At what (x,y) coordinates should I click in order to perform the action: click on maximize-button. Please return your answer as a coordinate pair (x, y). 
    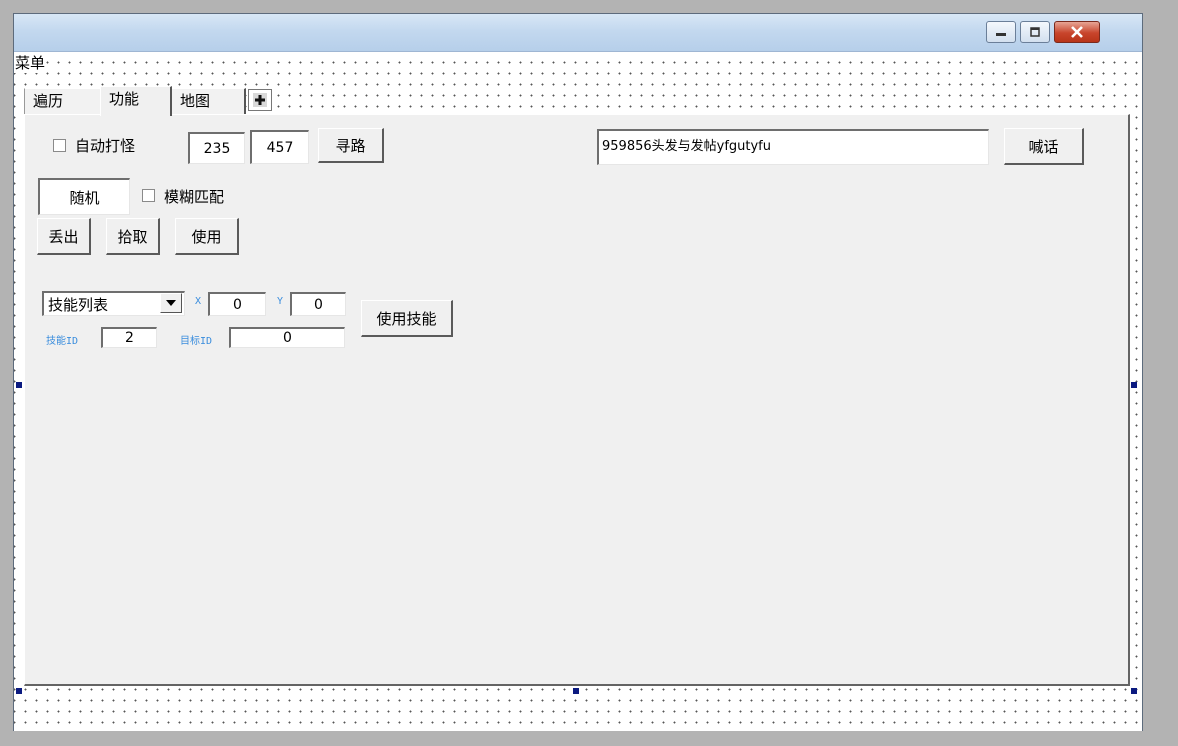
    Looking at the image, I should click on (1035, 32).